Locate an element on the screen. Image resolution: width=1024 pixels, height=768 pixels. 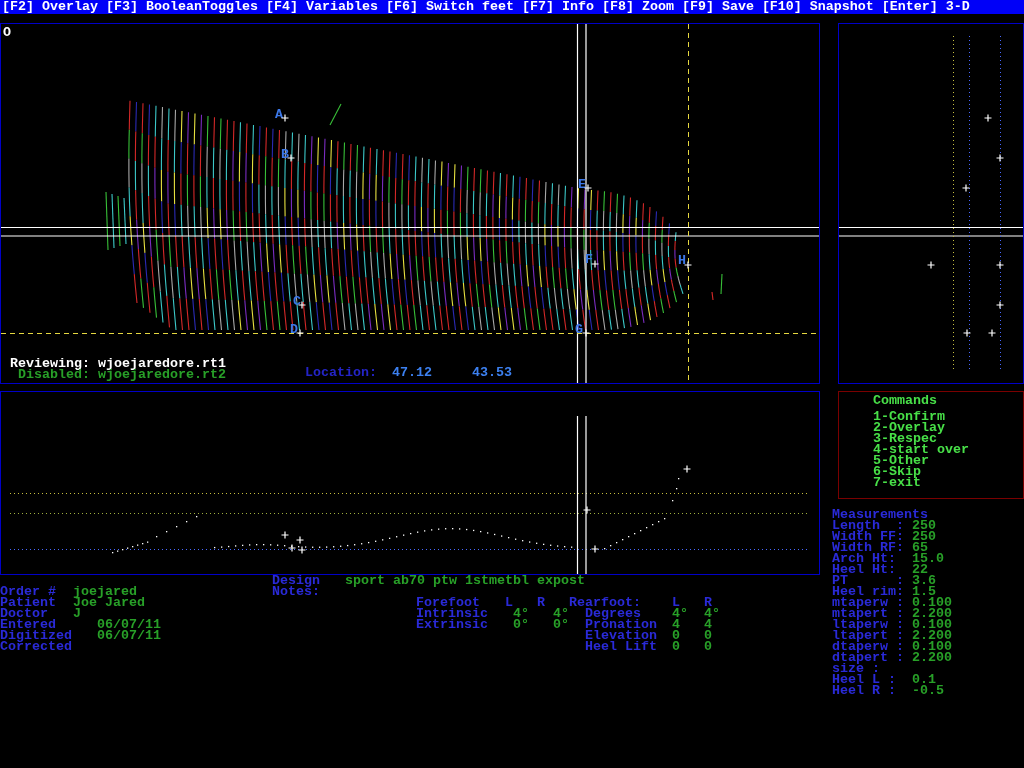
menu-item: [F3] BooleanToggles is located at coordinates (182, 7).